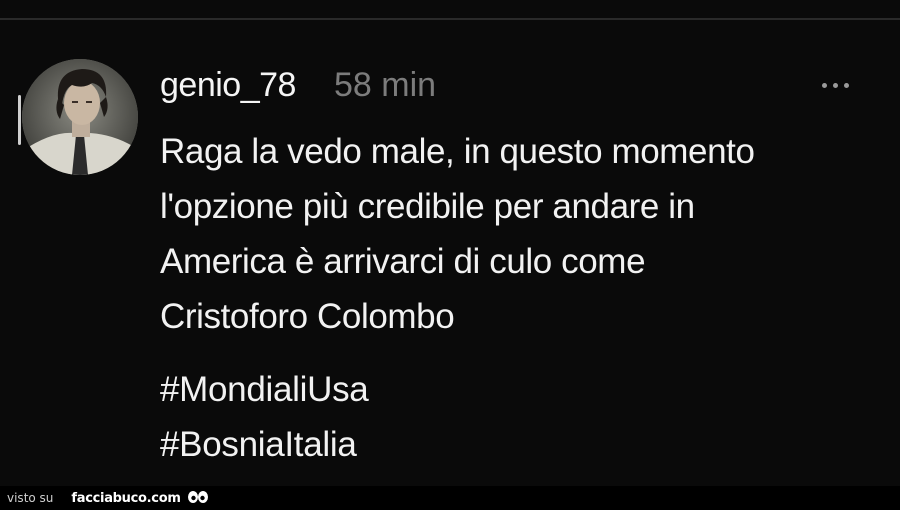 The height and width of the screenshot is (510, 900). Describe the element at coordinates (385, 85) in the screenshot. I see `post-time: 58 min` at that location.